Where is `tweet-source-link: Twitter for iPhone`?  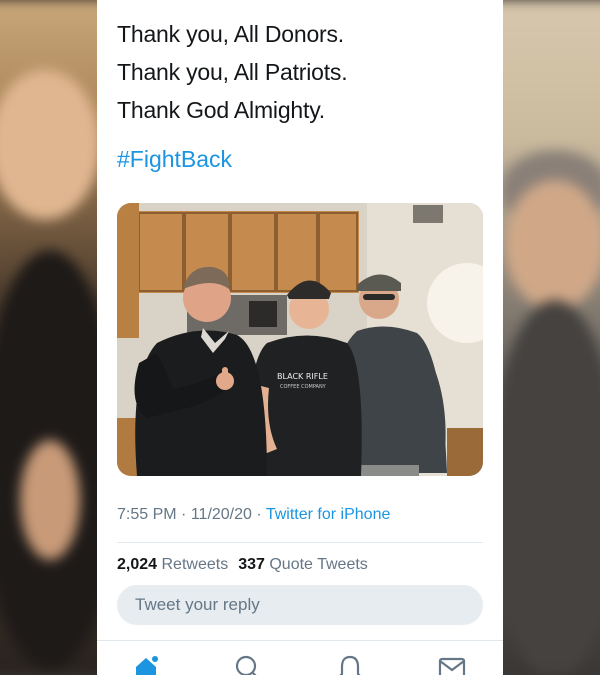 tweet-source-link: Twitter for iPhone is located at coordinates (328, 514).